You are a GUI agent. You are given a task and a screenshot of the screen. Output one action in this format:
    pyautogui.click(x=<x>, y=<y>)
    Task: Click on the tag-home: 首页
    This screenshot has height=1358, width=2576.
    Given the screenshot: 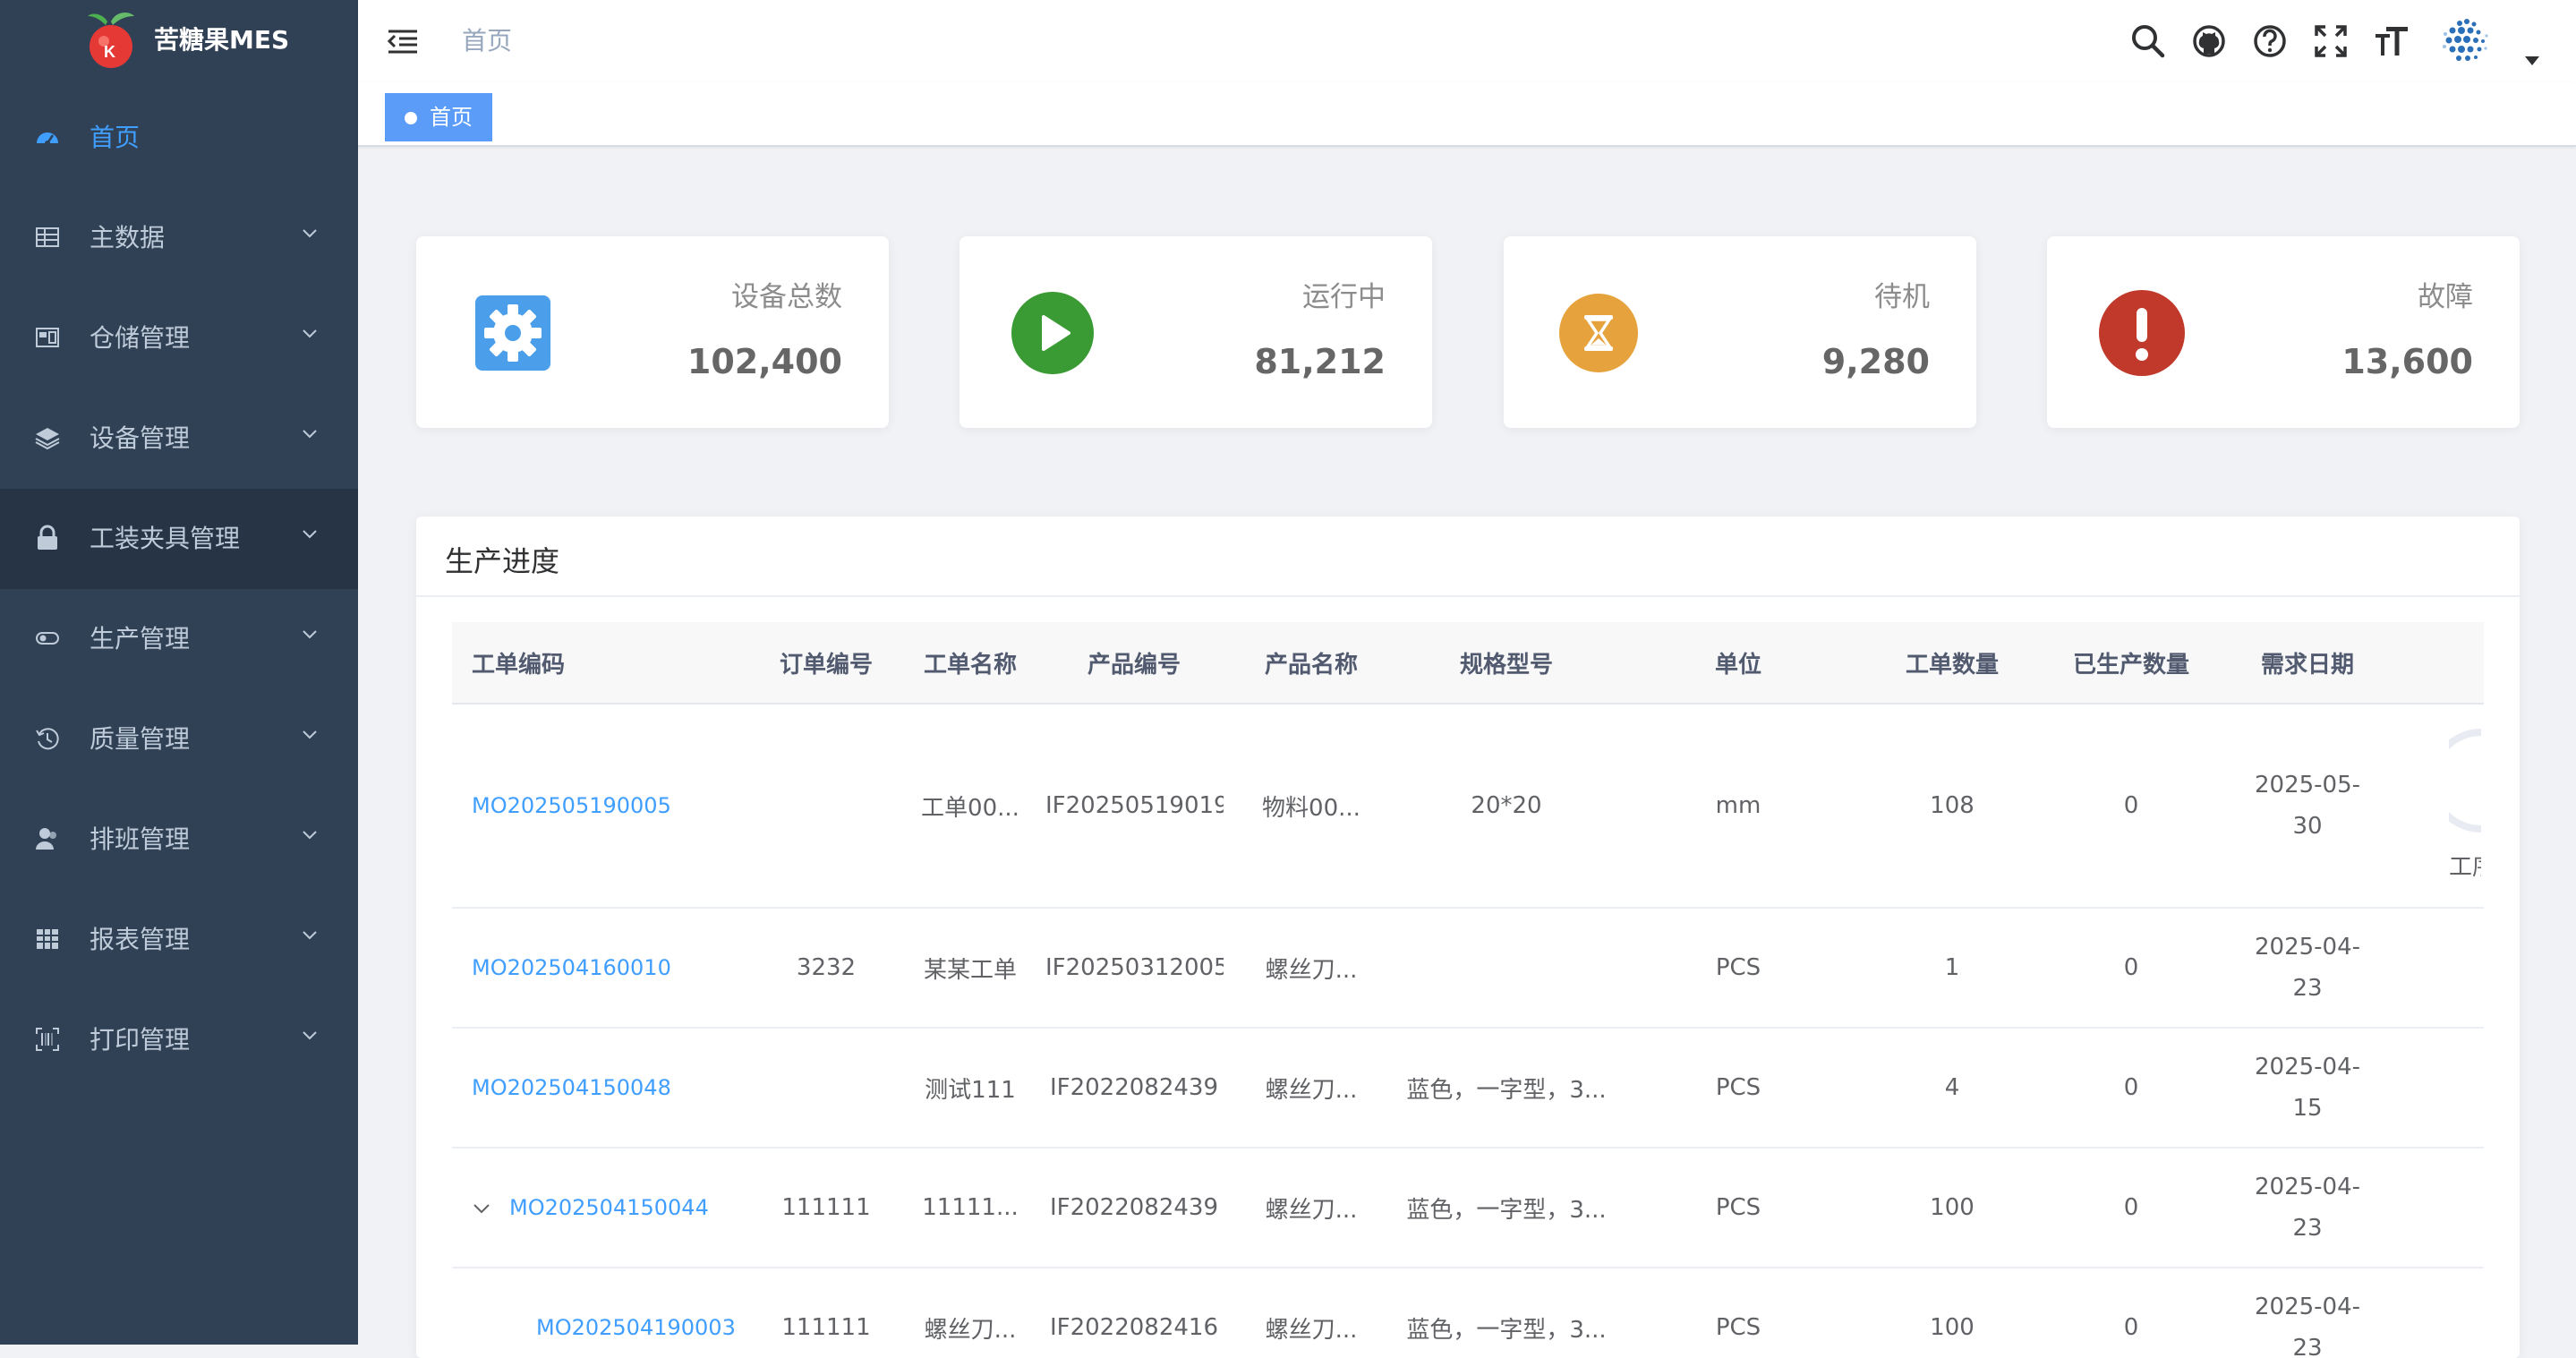 What is the action you would take?
    pyautogui.click(x=438, y=117)
    